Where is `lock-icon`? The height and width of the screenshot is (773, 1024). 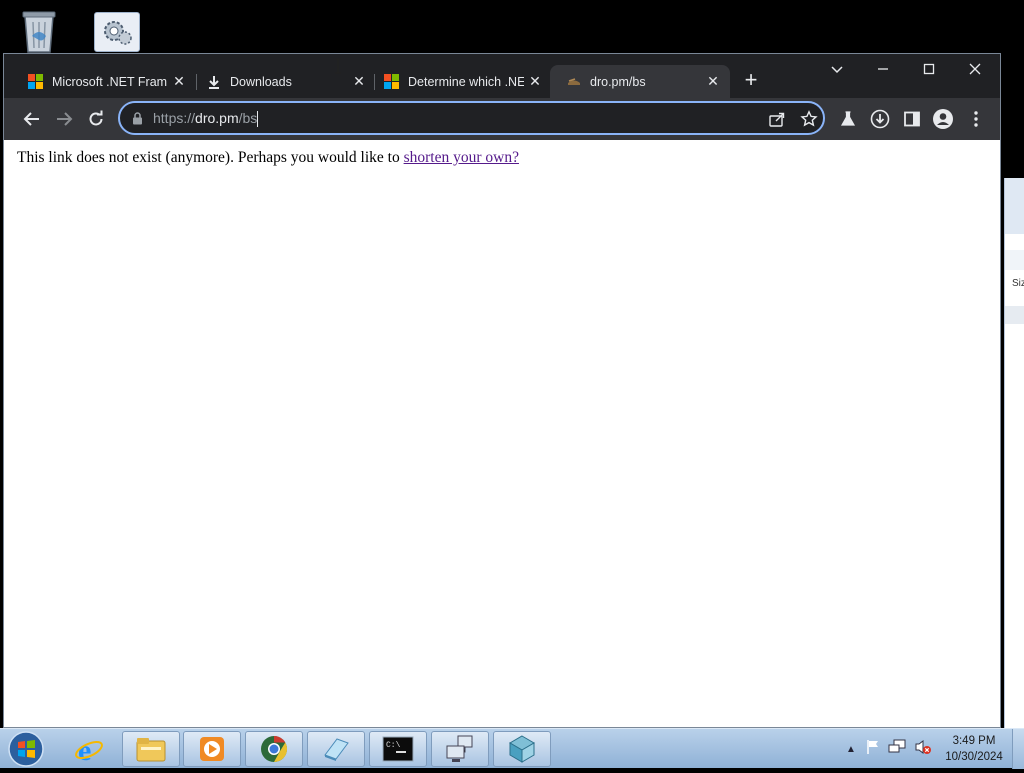 lock-icon is located at coordinates (137, 121).